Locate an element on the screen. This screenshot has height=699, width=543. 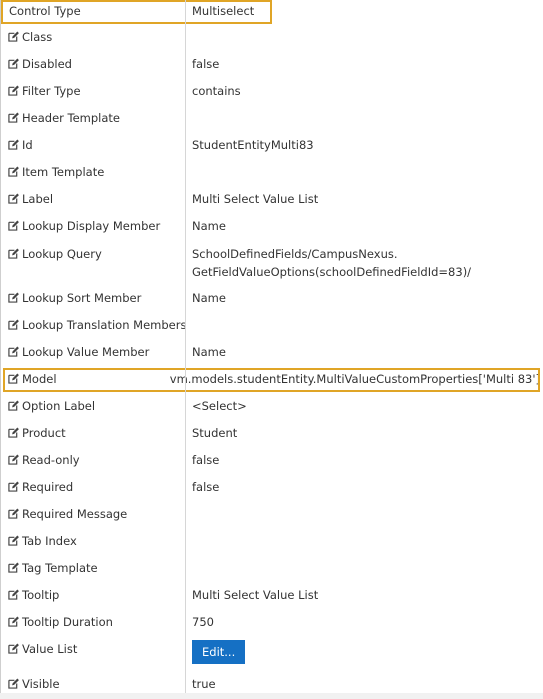
property-label: Item Template is located at coordinates (63, 172).